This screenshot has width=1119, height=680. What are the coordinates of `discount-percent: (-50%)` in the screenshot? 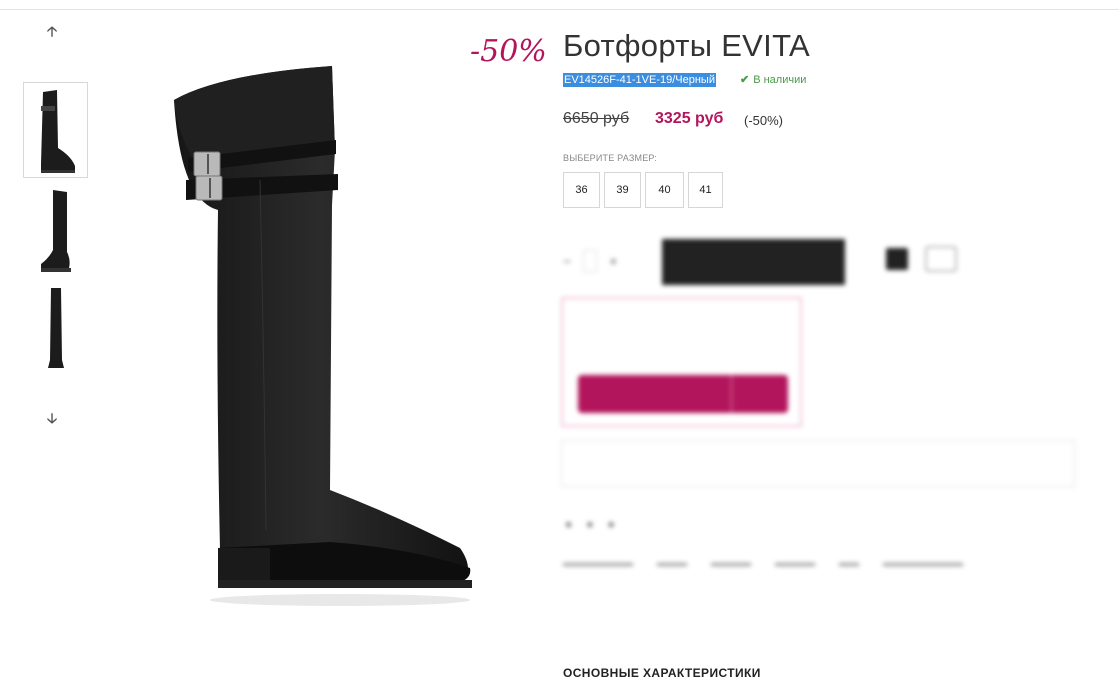 It's located at (764, 120).